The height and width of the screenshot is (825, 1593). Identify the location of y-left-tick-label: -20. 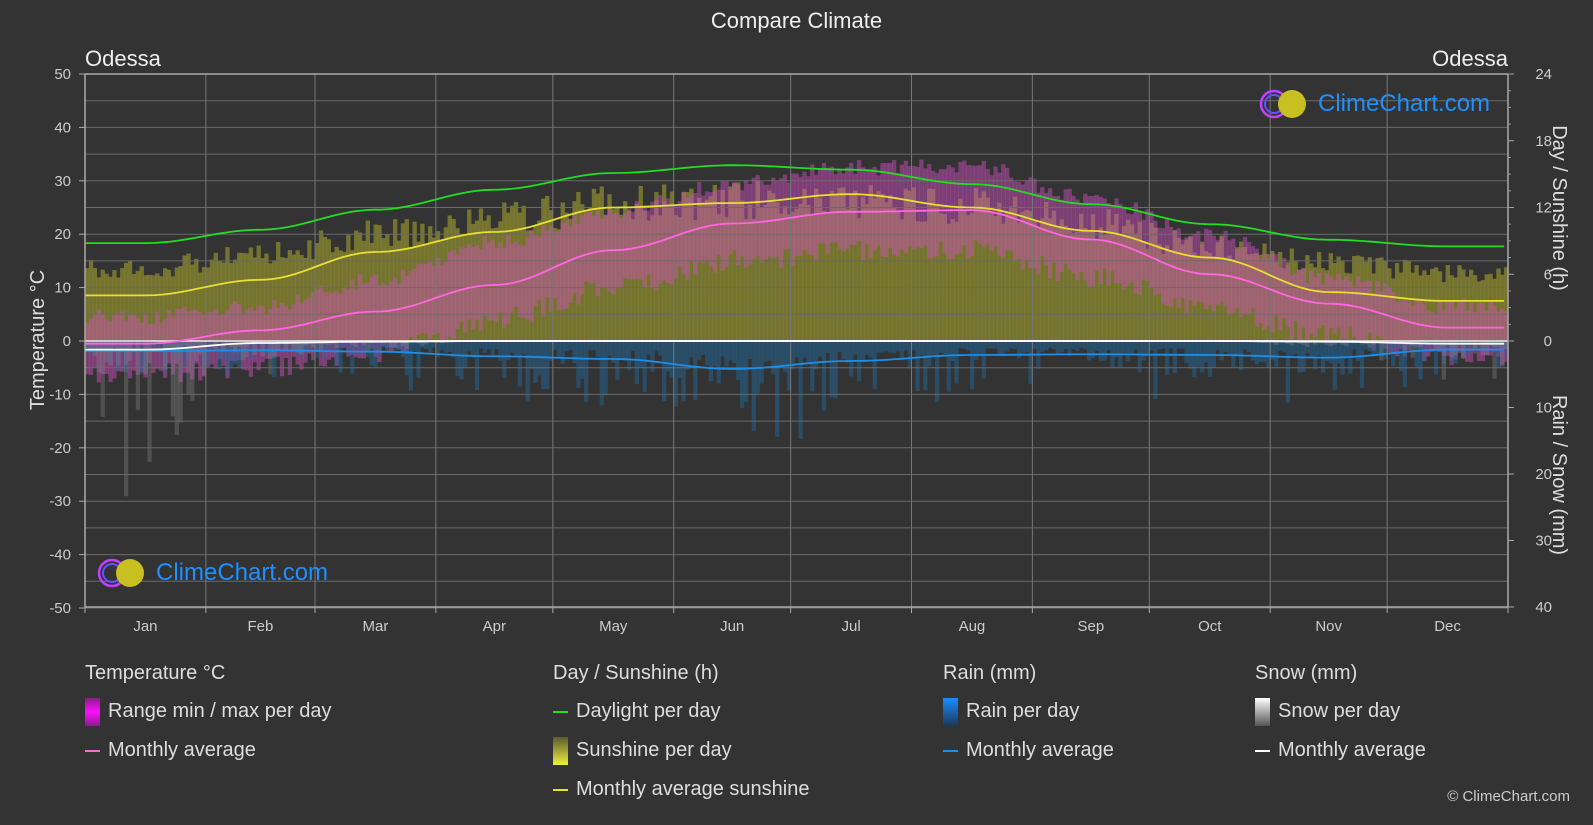
(60, 448).